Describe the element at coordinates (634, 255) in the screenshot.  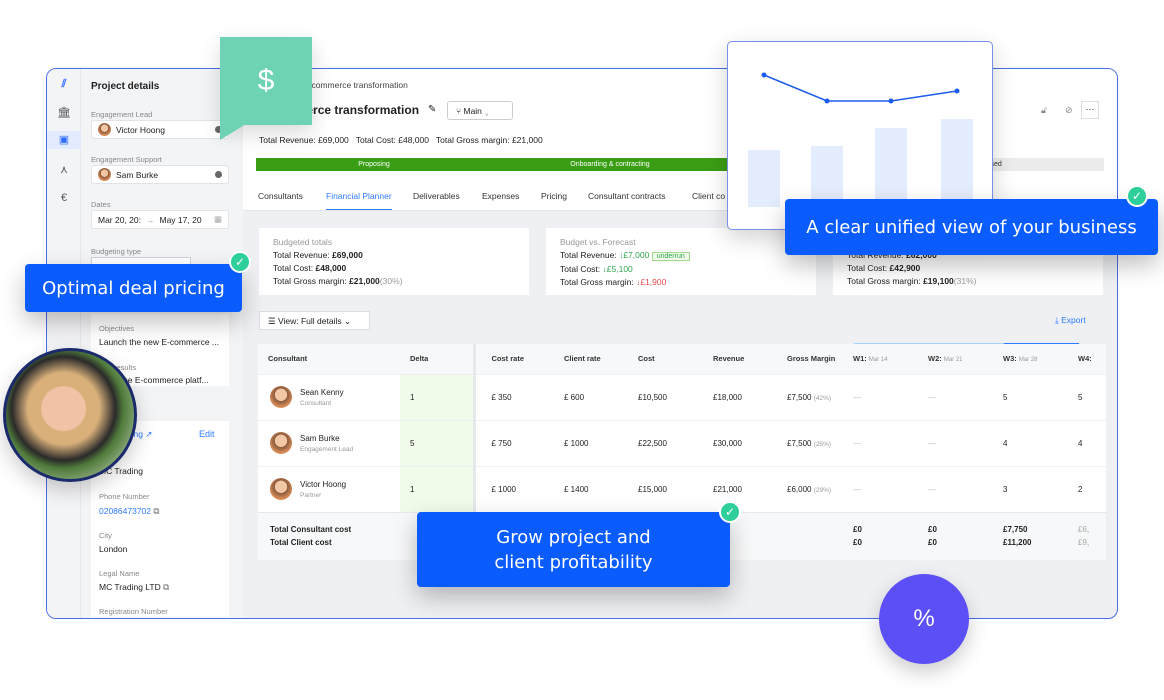
I see `revenue-delta: ↓£7,000` at that location.